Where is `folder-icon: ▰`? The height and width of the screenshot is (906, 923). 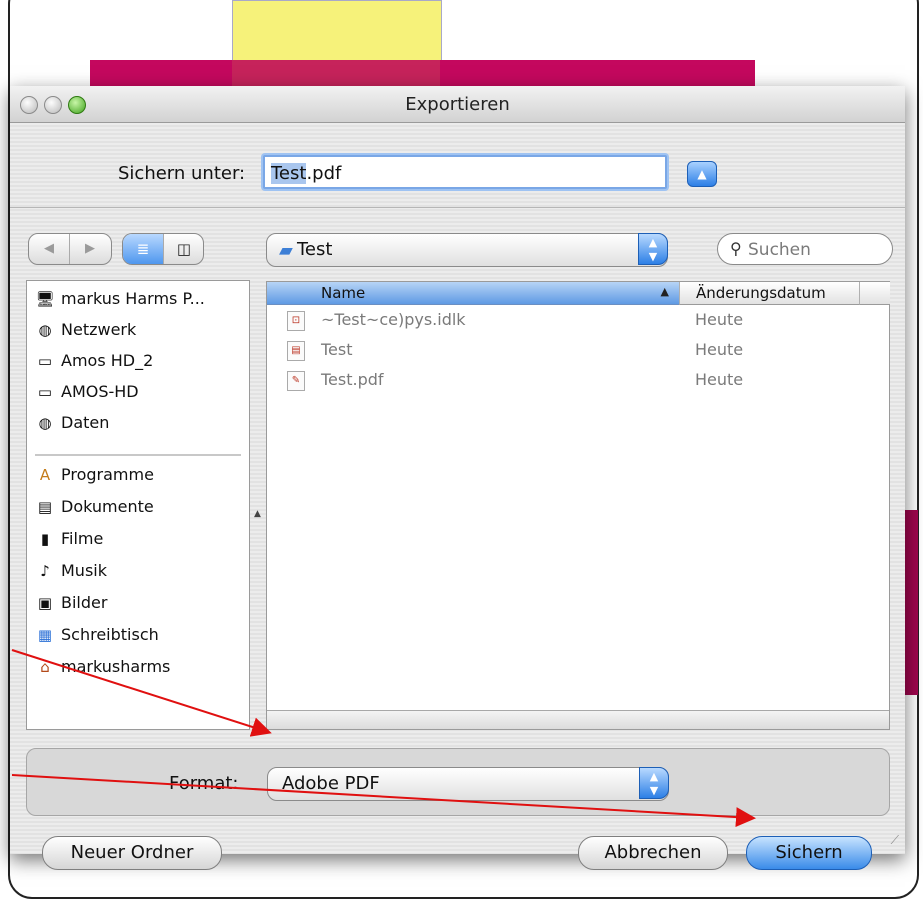
folder-icon: ▰ is located at coordinates (286, 250).